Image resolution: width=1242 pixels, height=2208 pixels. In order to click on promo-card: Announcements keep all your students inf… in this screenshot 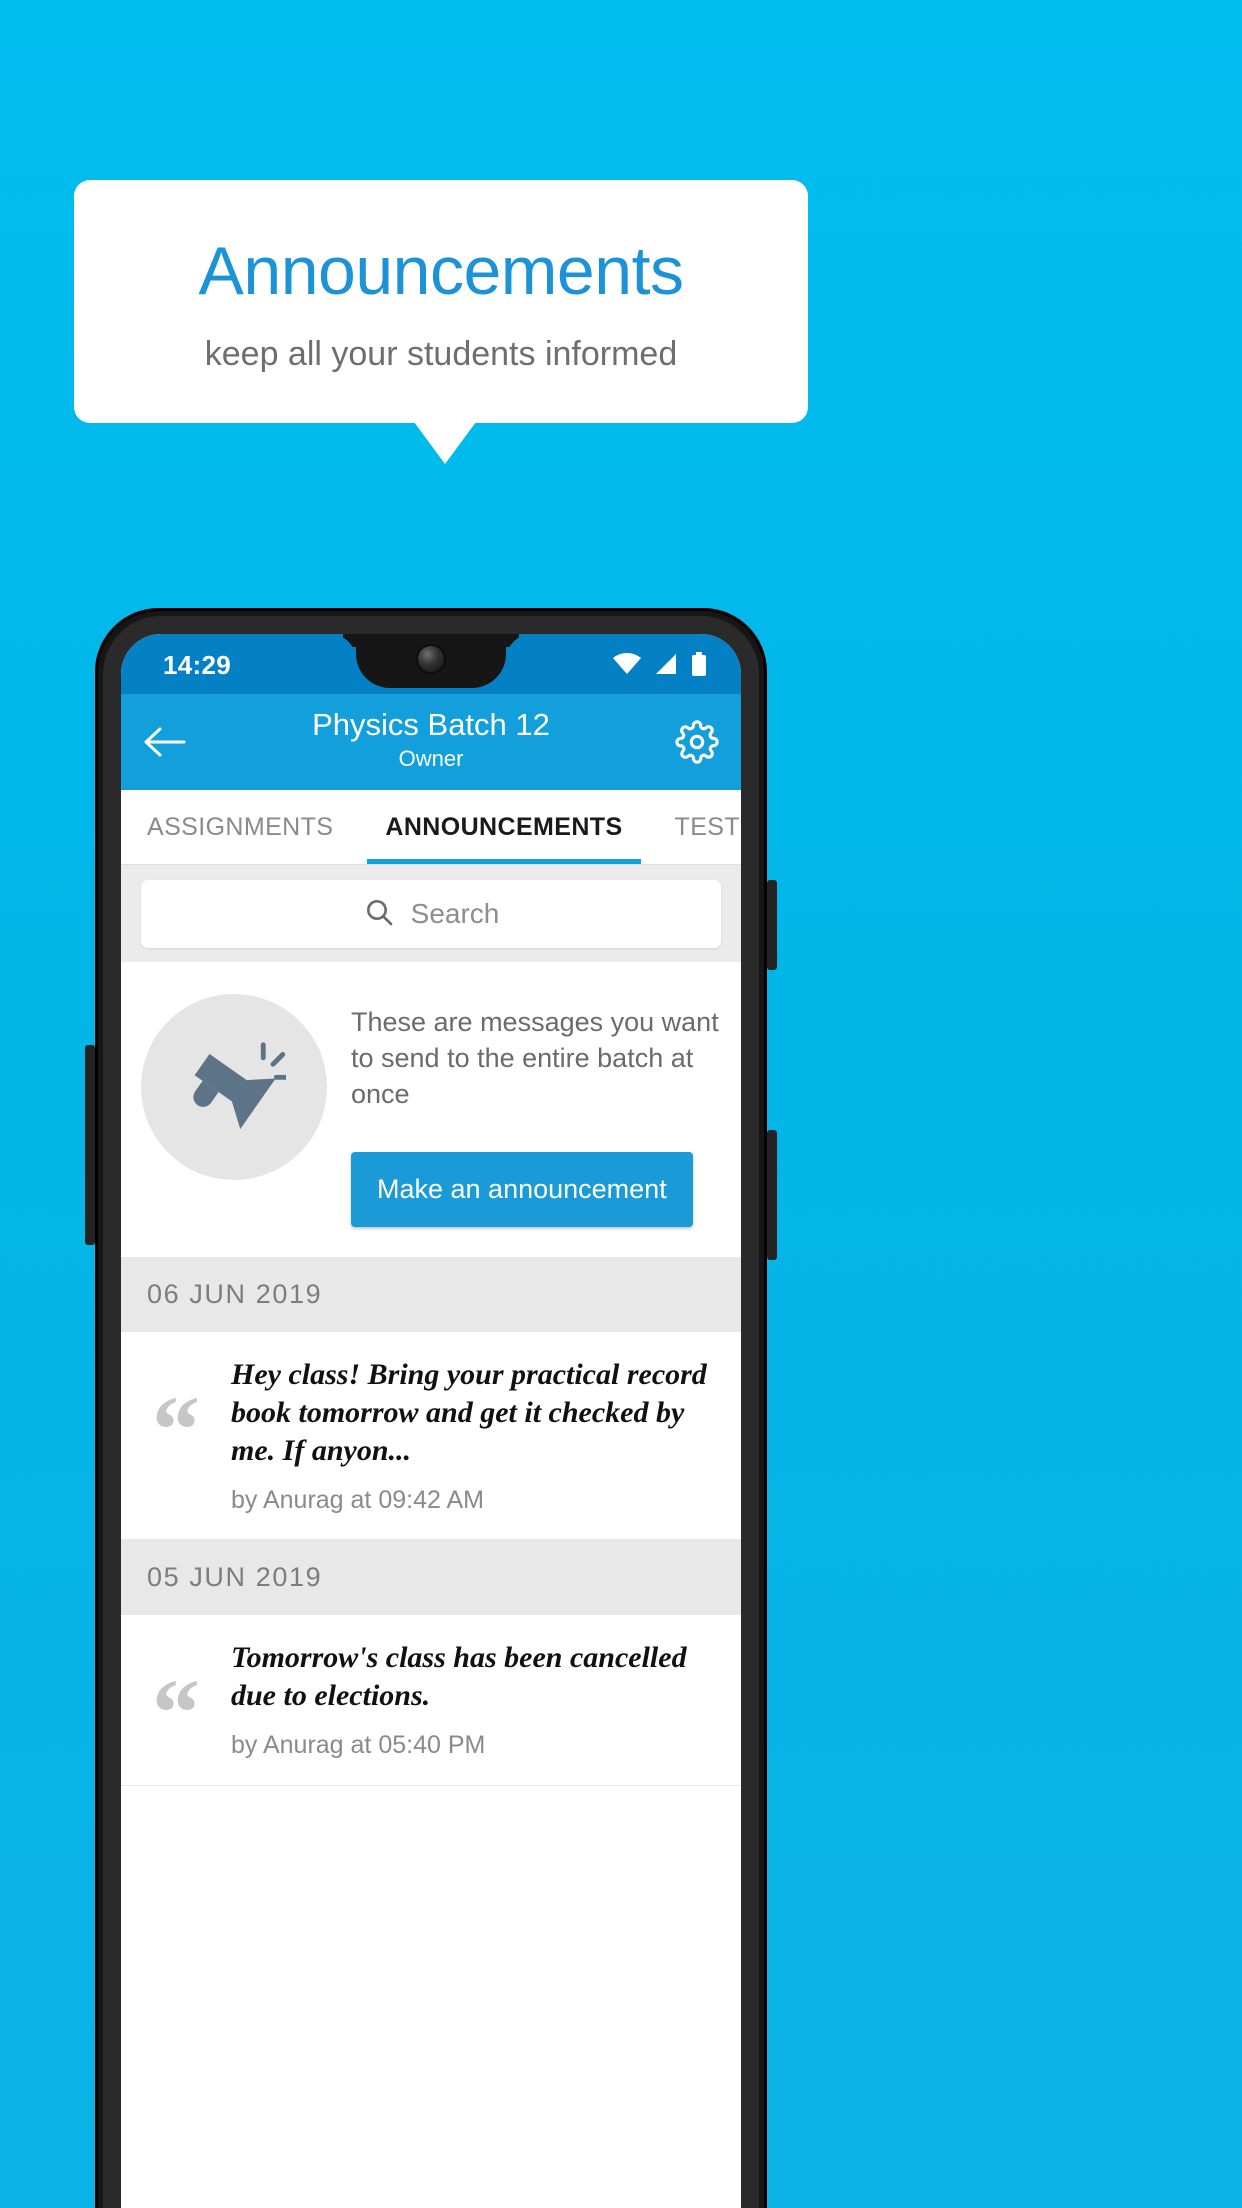, I will do `click(441, 301)`.